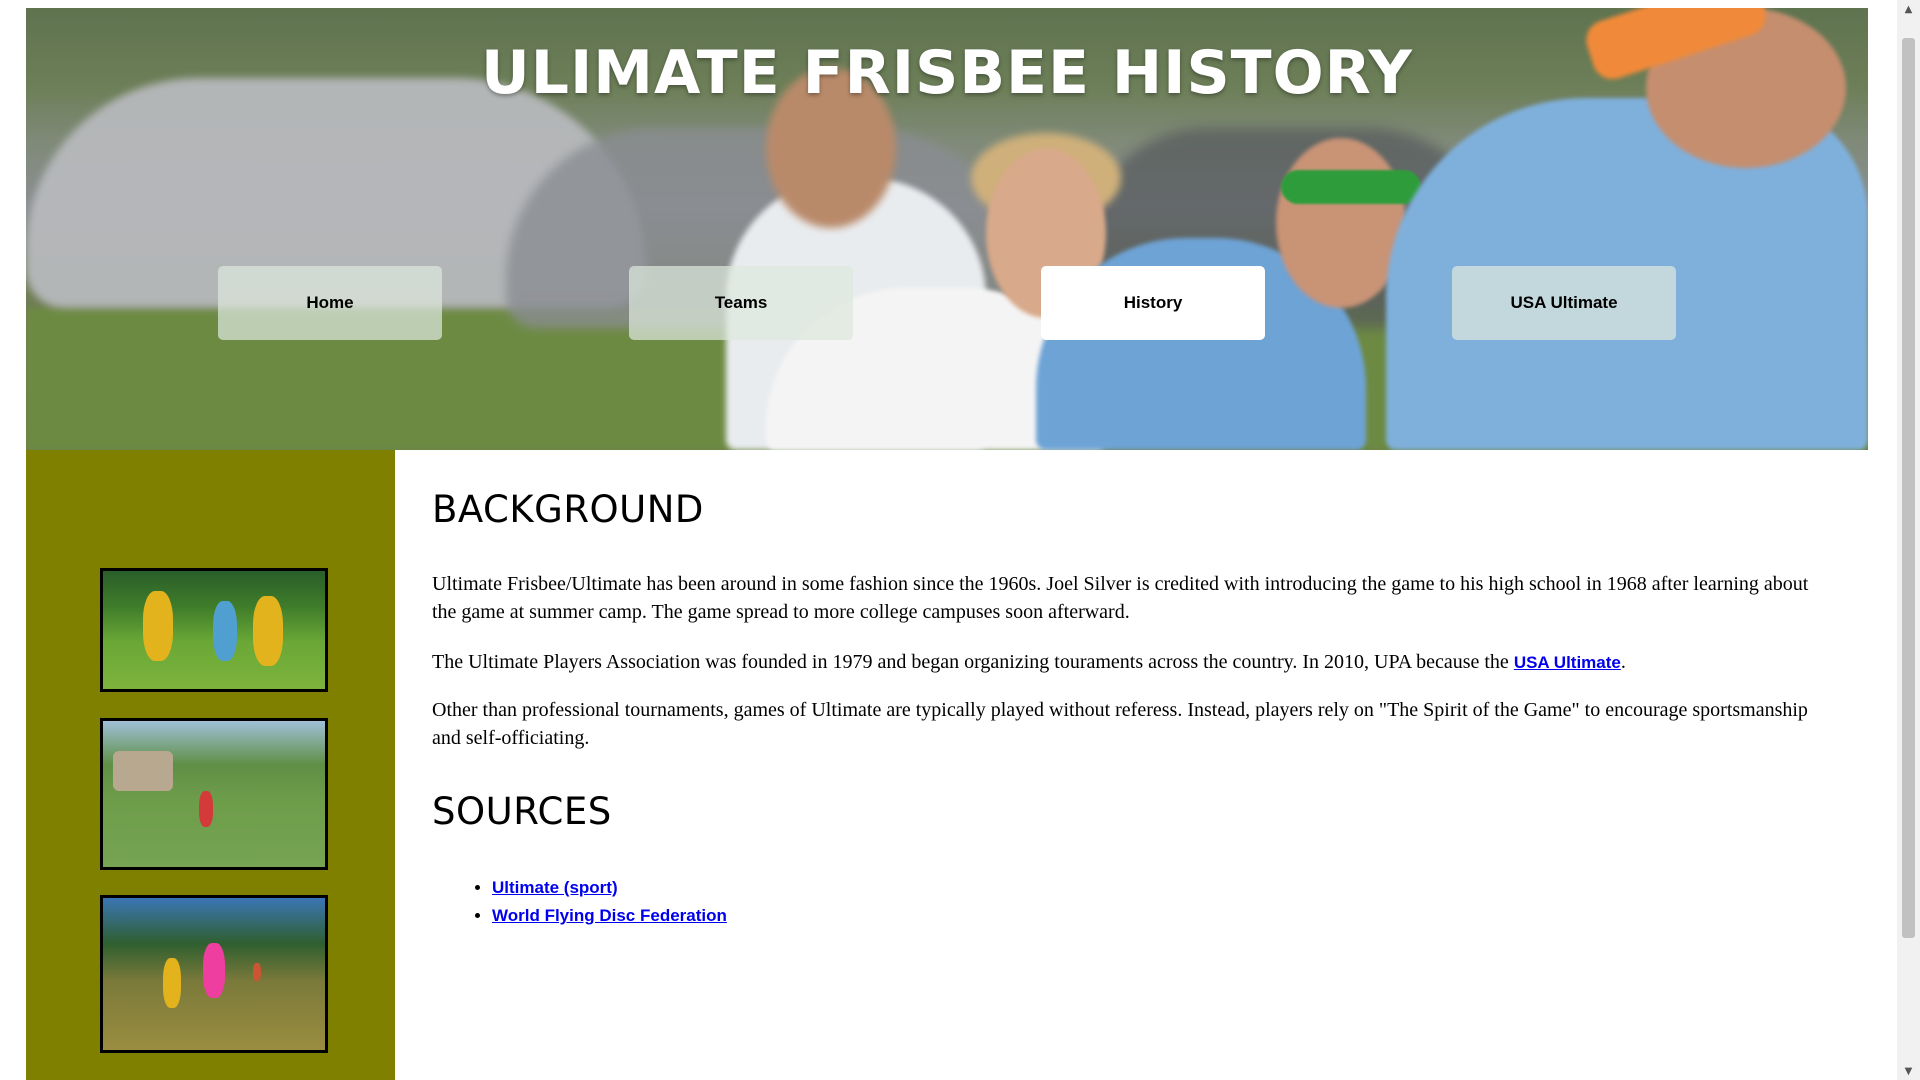  What do you see at coordinates (947, 73) in the screenshot?
I see `site-title: ULIMATE FRISBEE HISTORY` at bounding box center [947, 73].